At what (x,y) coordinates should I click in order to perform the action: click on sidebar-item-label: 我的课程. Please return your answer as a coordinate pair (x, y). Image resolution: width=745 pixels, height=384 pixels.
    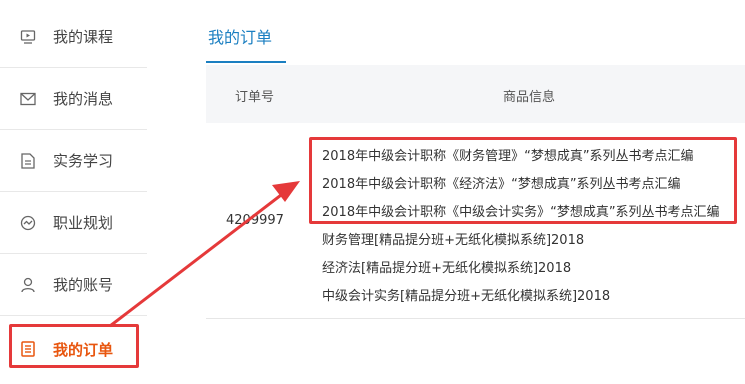
    Looking at the image, I should click on (83, 37).